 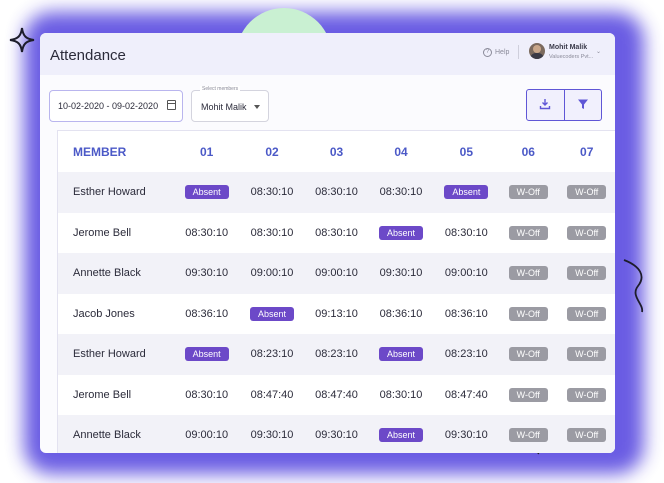 I want to click on page-title: Attendance, so click(x=88, y=55).